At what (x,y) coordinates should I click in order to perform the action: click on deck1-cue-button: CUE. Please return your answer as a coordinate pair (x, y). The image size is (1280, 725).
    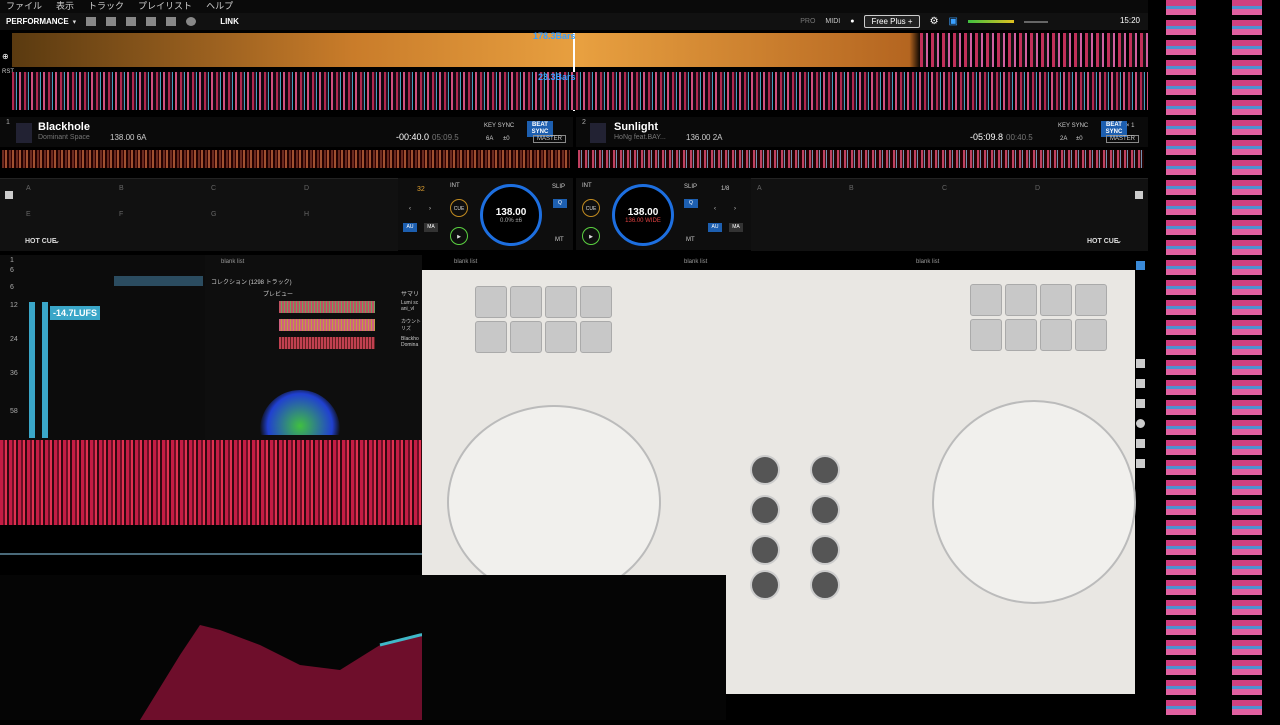
    Looking at the image, I should click on (459, 208).